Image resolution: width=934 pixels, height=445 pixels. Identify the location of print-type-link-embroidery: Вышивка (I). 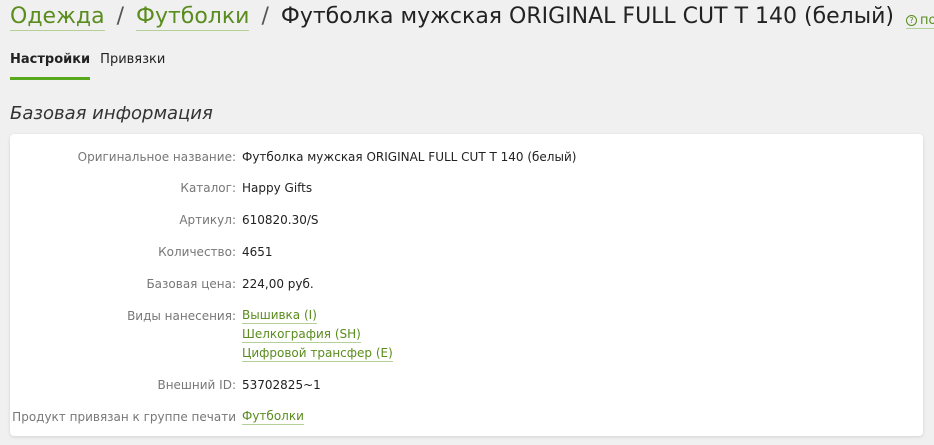
(279, 316).